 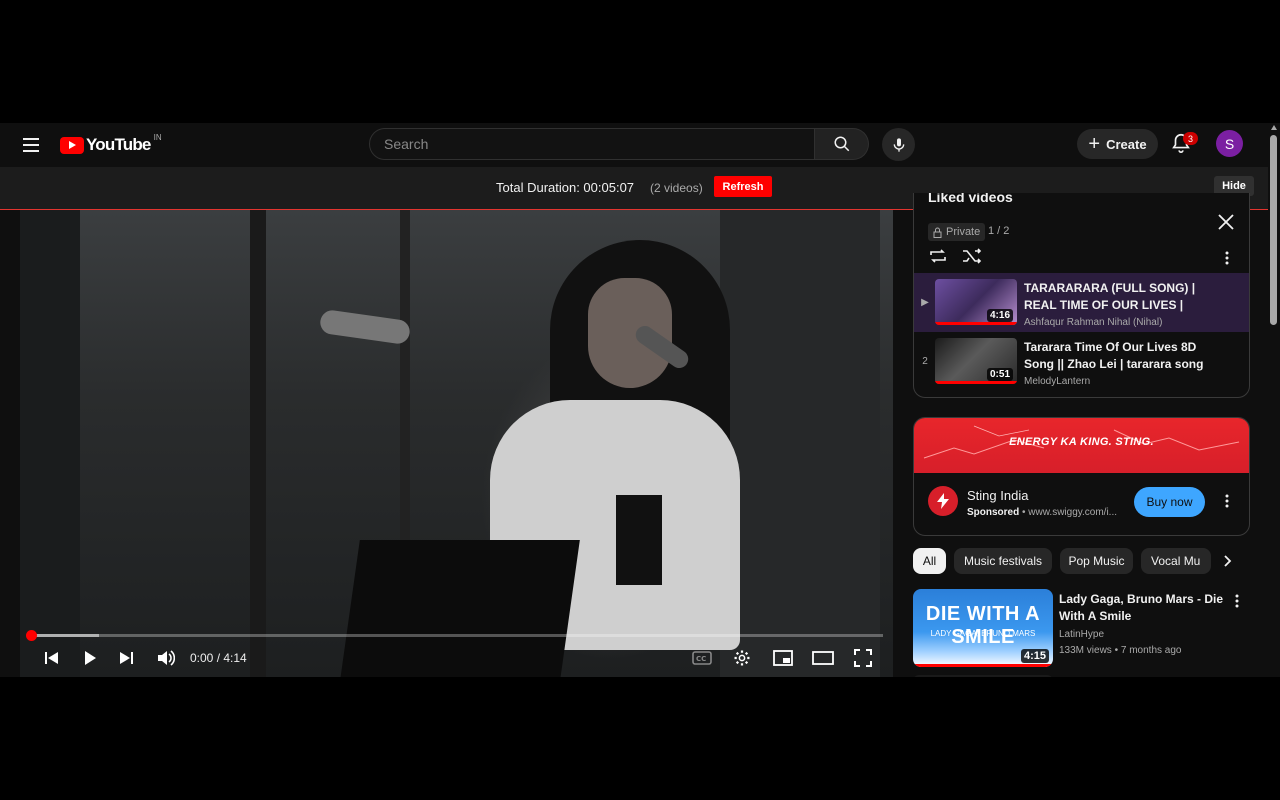 I want to click on loop-icon, so click(x=938, y=256).